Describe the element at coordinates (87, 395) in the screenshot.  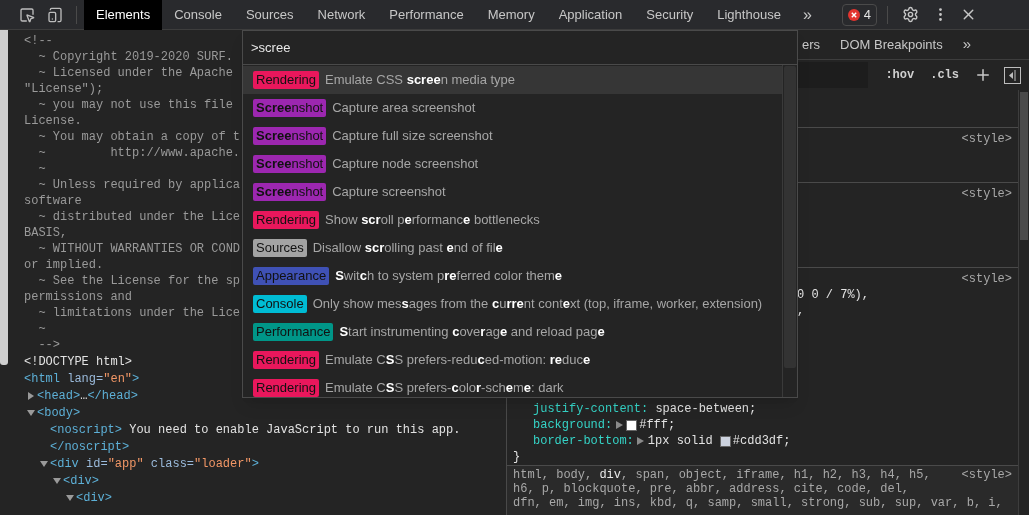
I see `dom-node-line: <head>…</head>` at that location.